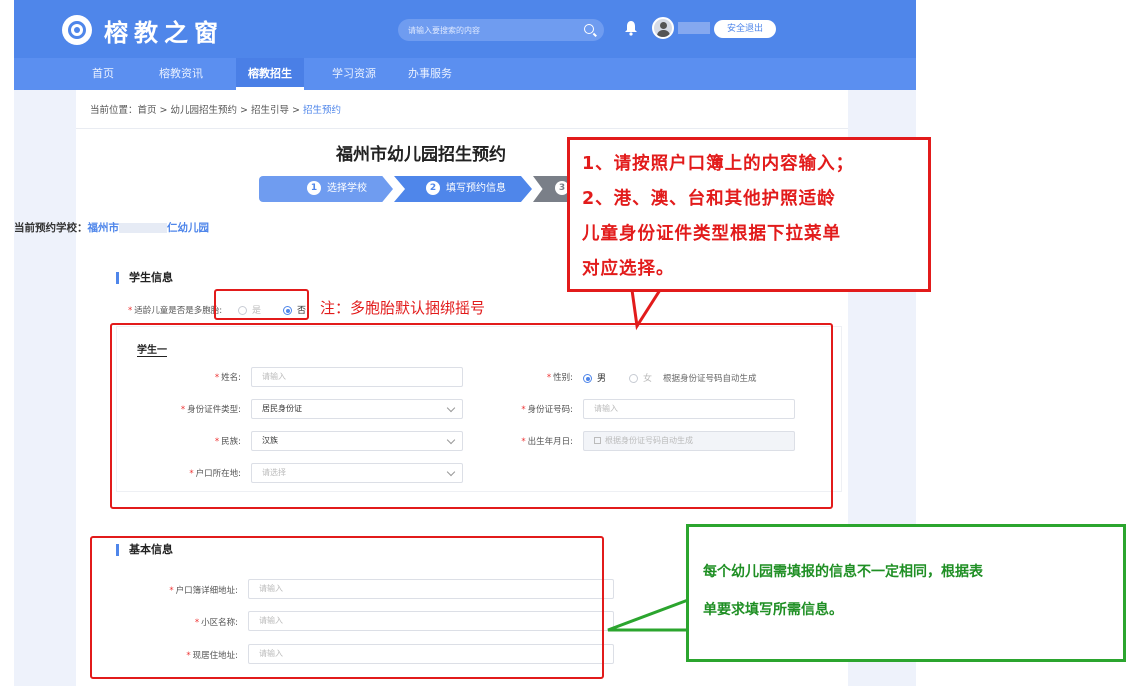 The height and width of the screenshot is (686, 1139). What do you see at coordinates (51, 228) in the screenshot?
I see `current-school-label: 当前预约学校：` at bounding box center [51, 228].